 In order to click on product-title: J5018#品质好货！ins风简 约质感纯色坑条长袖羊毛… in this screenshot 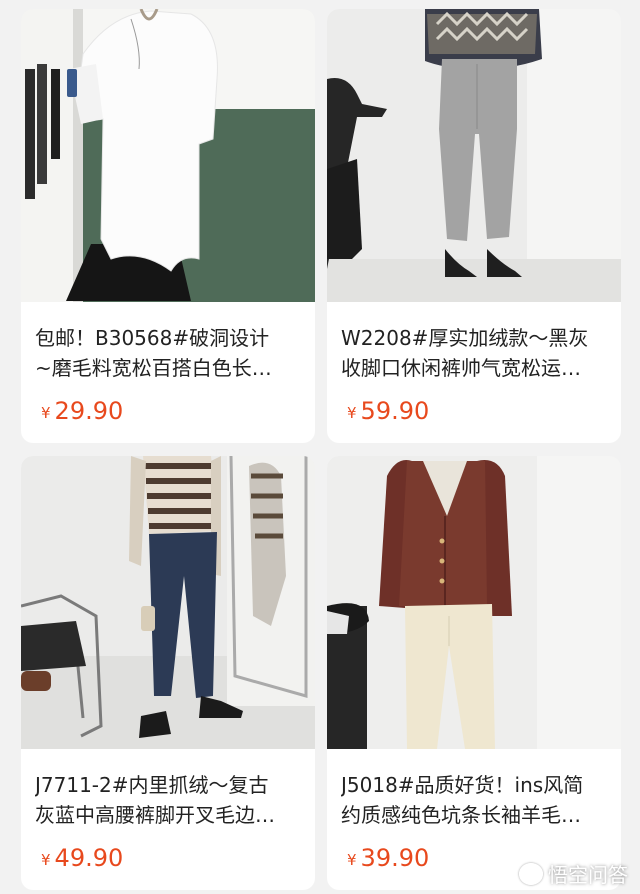, I will do `click(477, 800)`.